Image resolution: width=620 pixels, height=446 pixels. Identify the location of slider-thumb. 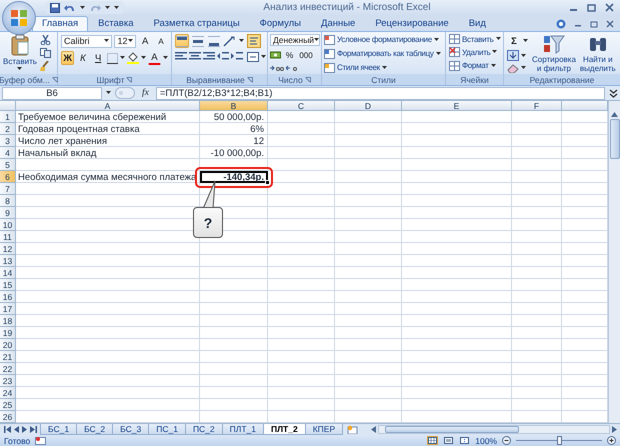
(559, 440).